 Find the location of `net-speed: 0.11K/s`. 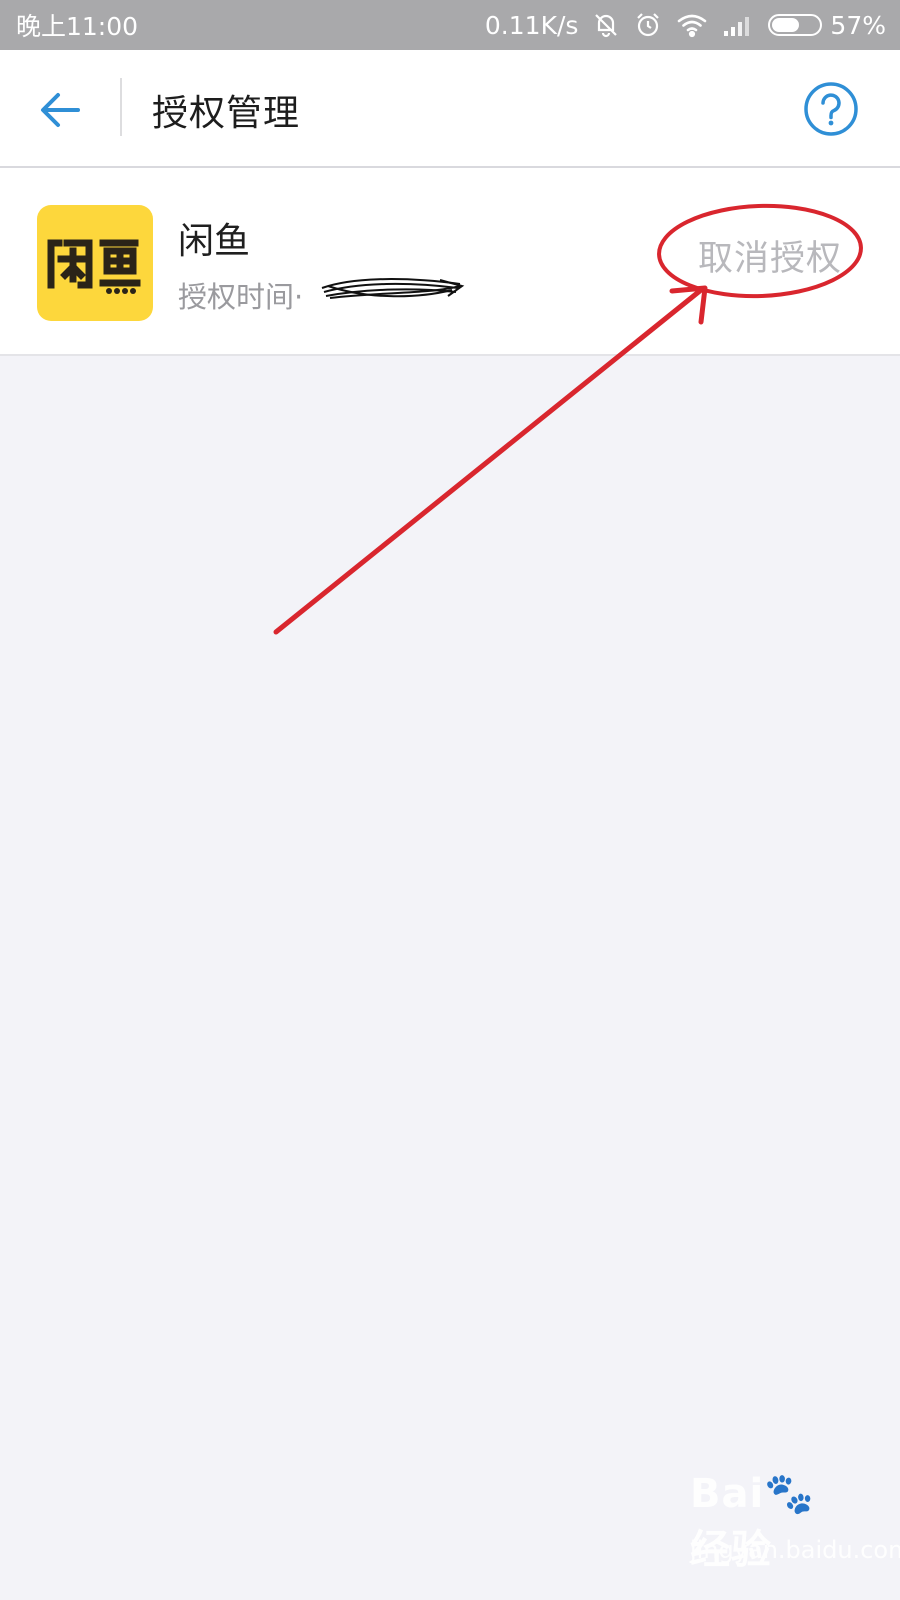

net-speed: 0.11K/s is located at coordinates (531, 25).